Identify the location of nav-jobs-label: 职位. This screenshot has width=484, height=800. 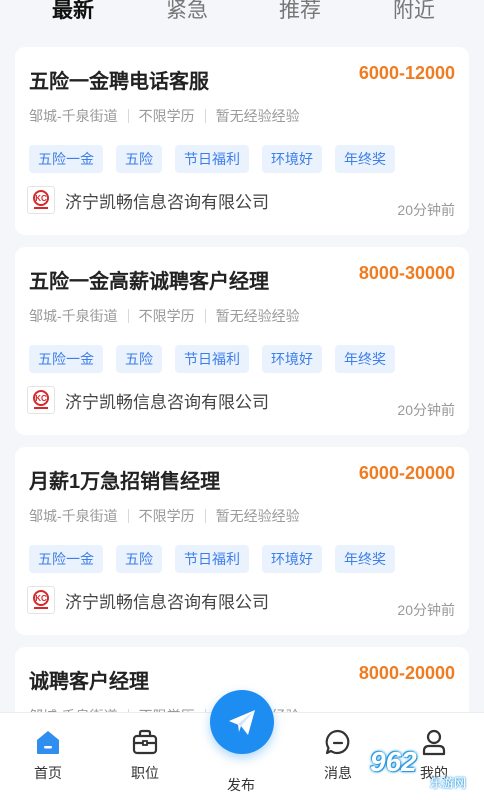
(145, 773).